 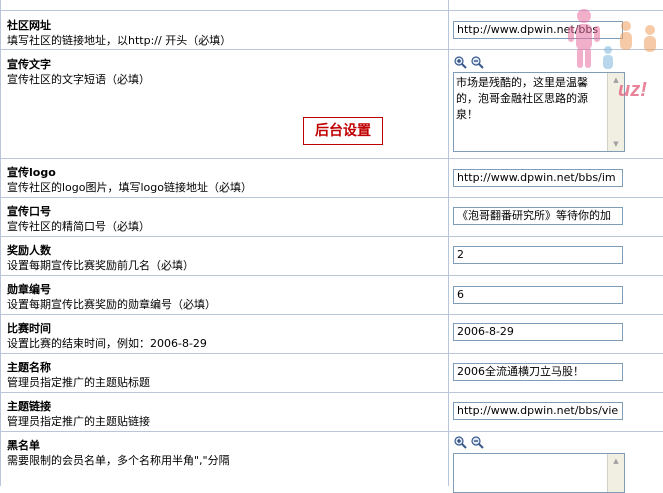 I want to click on community-url-title: 社区网址, so click(x=29, y=25).